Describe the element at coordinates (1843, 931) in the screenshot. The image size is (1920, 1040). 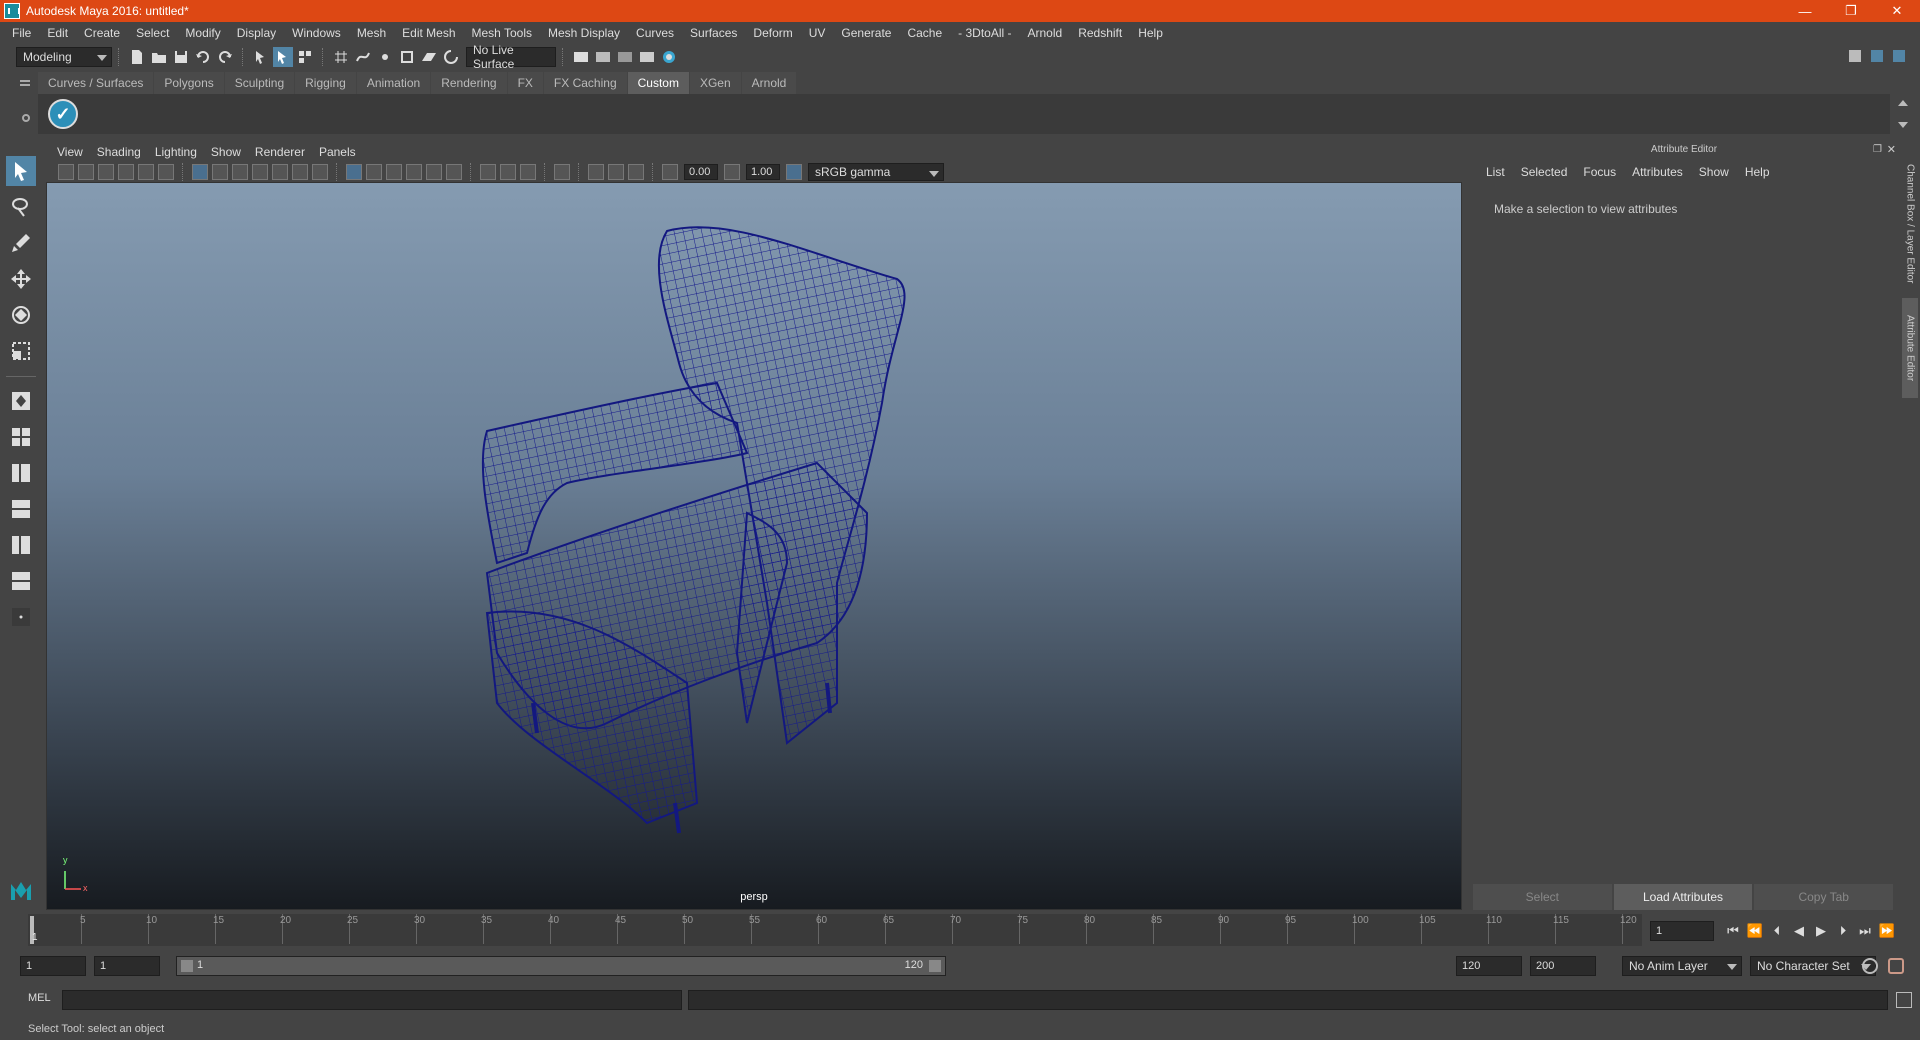
I see `step-forward-frame-icon: ⏵` at that location.